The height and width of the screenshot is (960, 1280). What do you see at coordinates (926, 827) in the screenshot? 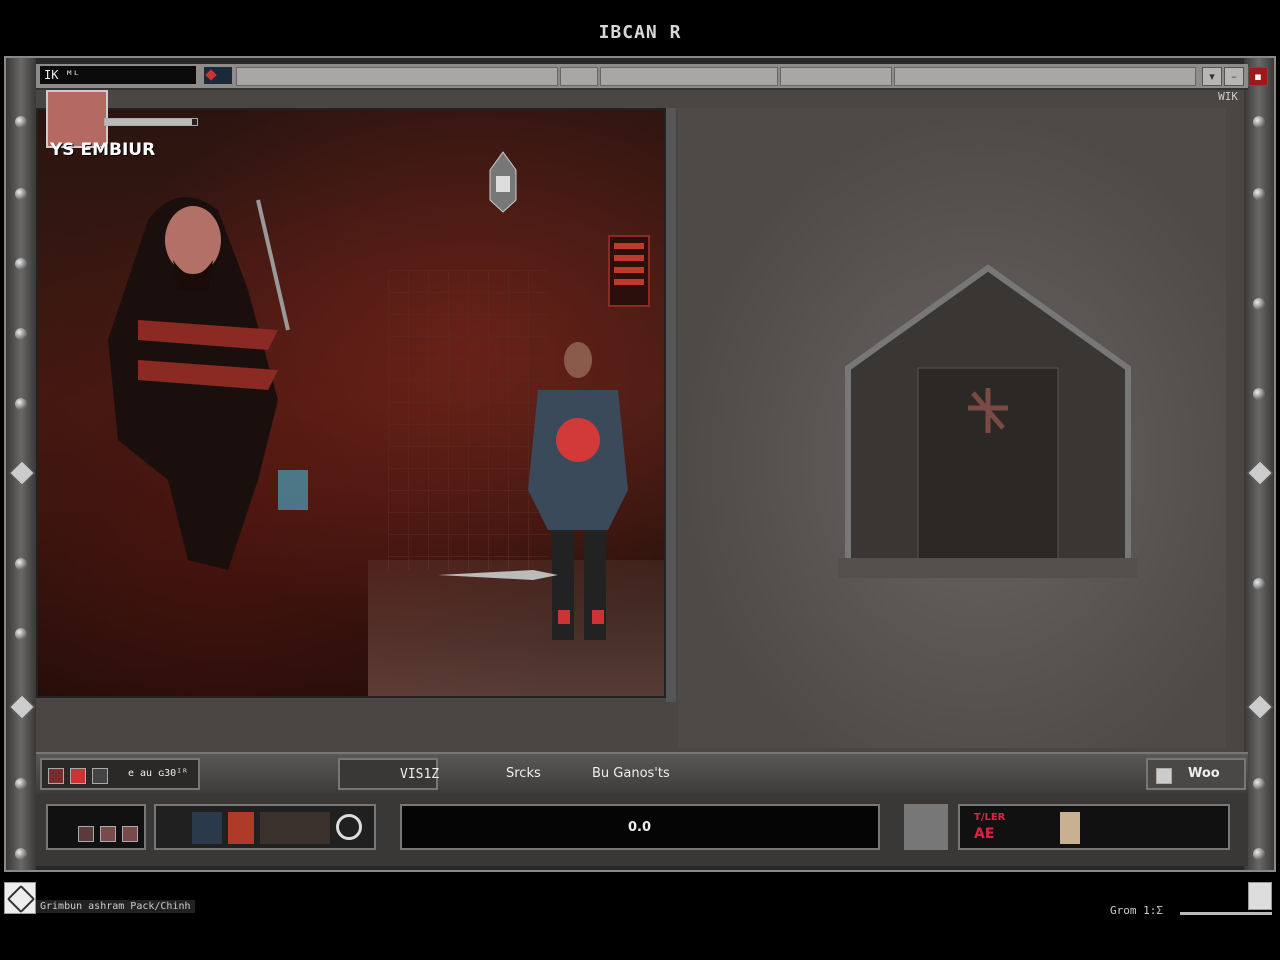
I see `map-icon` at bounding box center [926, 827].